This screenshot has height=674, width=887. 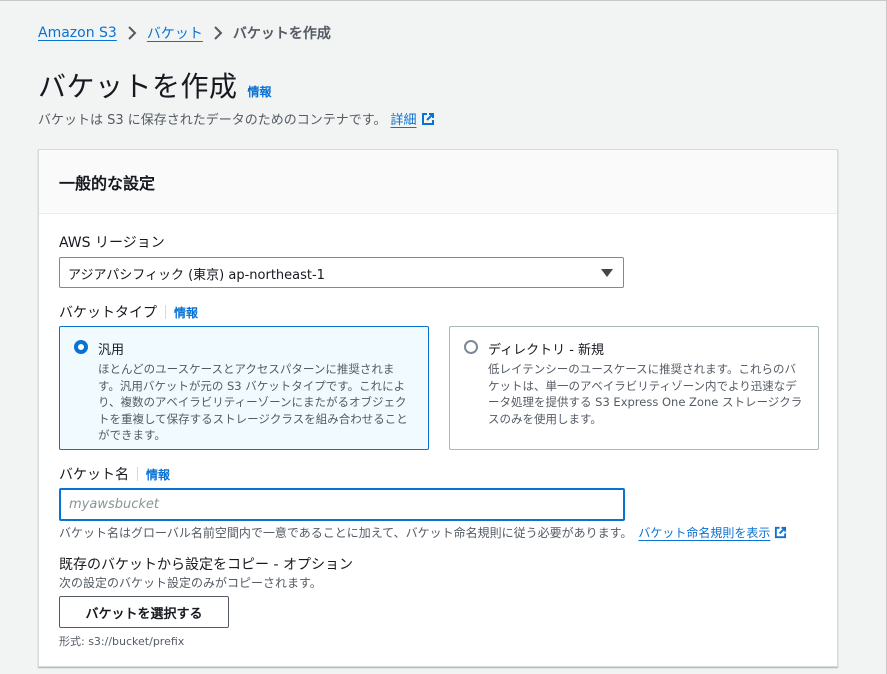 I want to click on copy-settings-description-text: 次の設定のバケット設定のみがコピーされます。, so click(x=190, y=583).